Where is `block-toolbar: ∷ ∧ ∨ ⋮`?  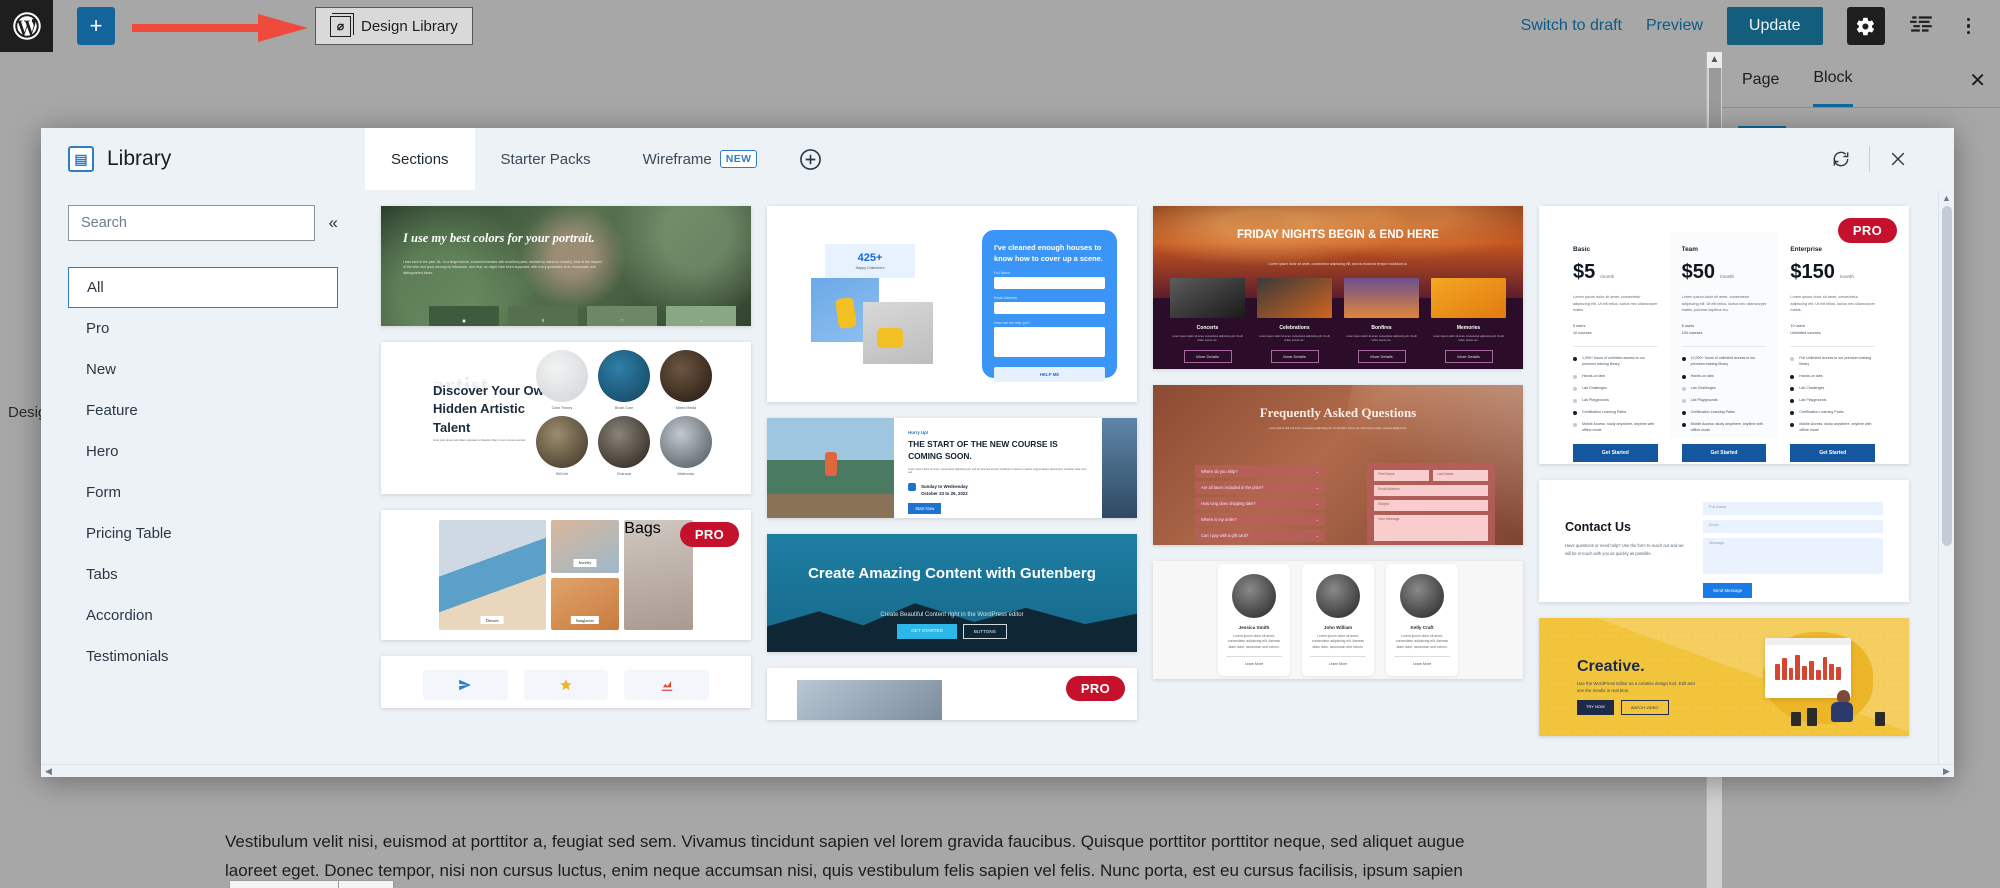
block-toolbar: ∷ ∧ ∨ ⋮ is located at coordinates (311, 884).